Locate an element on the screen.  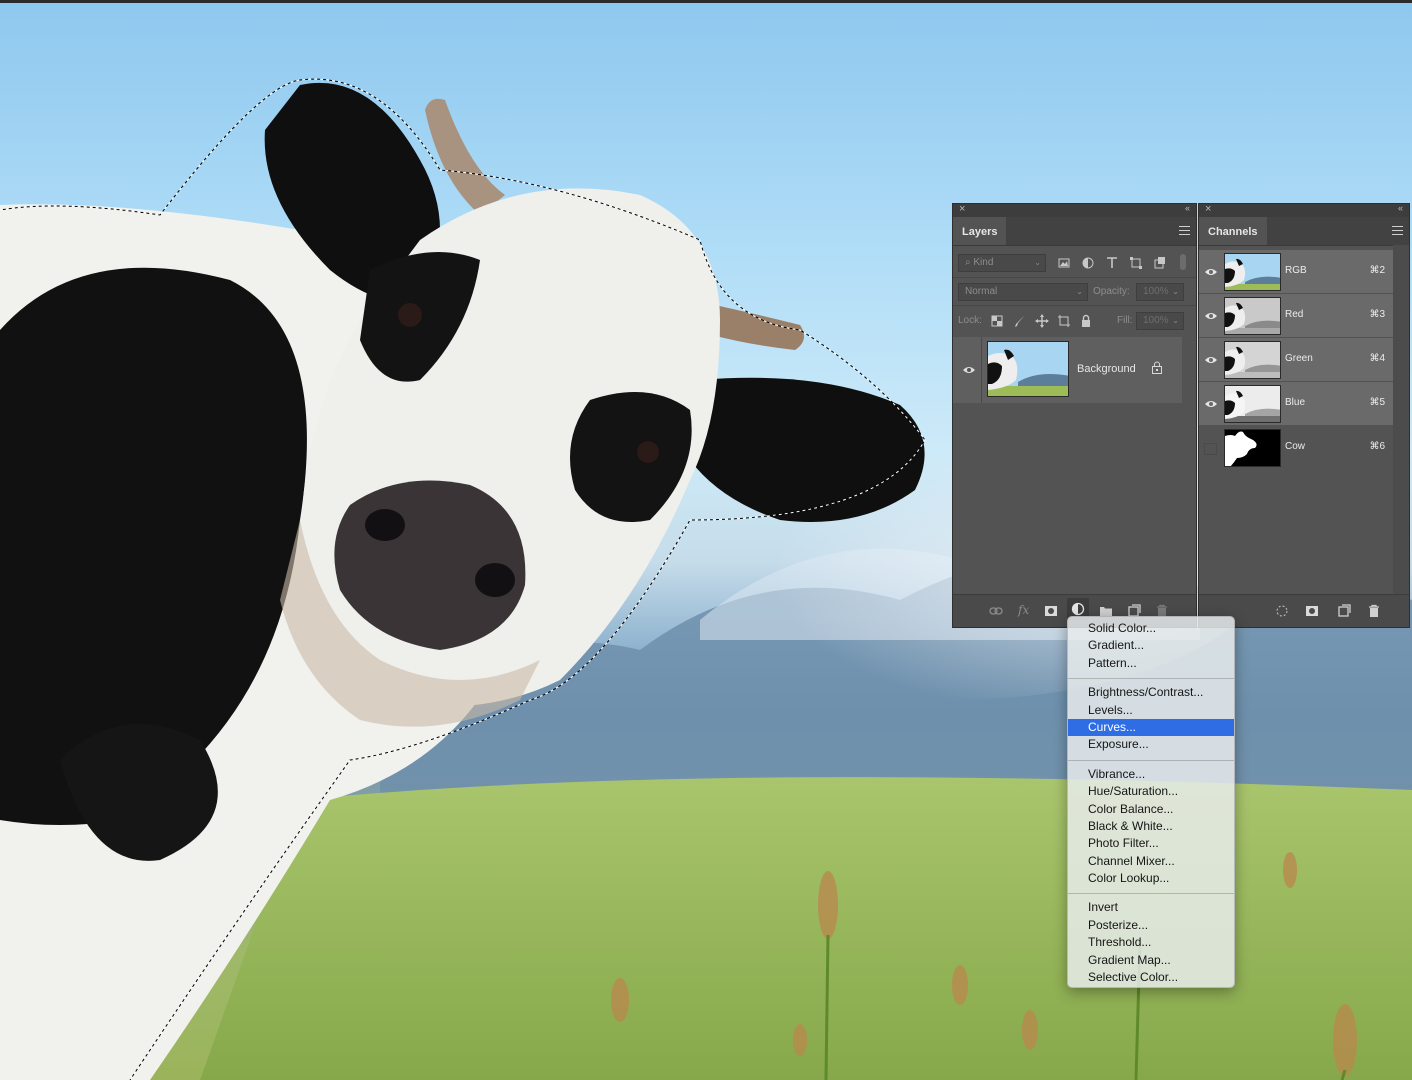
lock-artboard-icon is located at coordinates (1064, 321).